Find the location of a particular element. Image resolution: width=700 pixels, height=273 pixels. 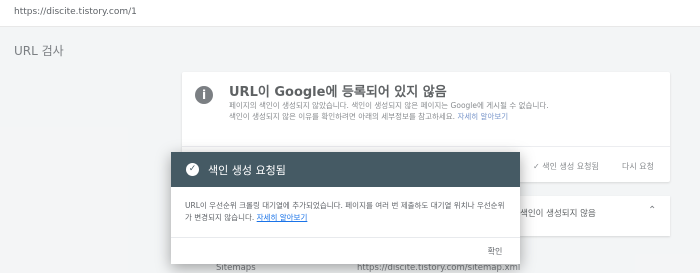

check-circle-icon: ✓ is located at coordinates (192, 169).